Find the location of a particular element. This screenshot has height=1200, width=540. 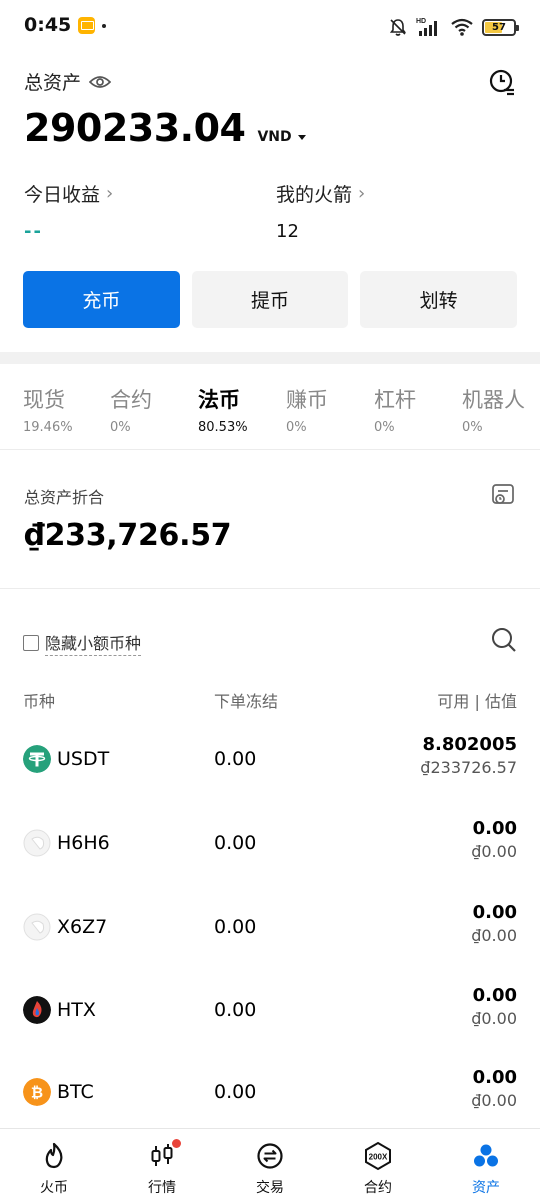

transfer-button: 划转 is located at coordinates (439, 299).